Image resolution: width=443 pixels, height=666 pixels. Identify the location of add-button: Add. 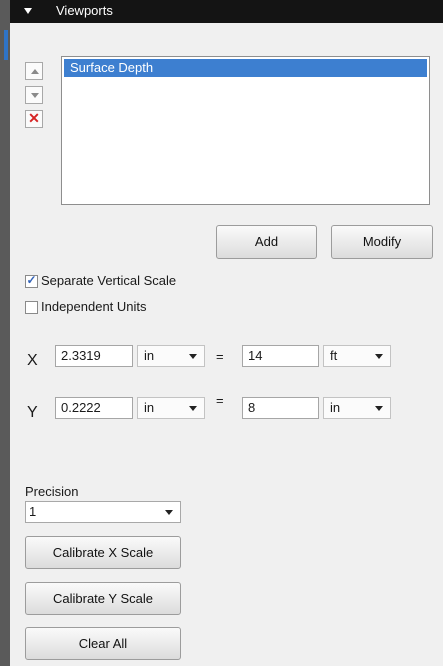
(266, 242).